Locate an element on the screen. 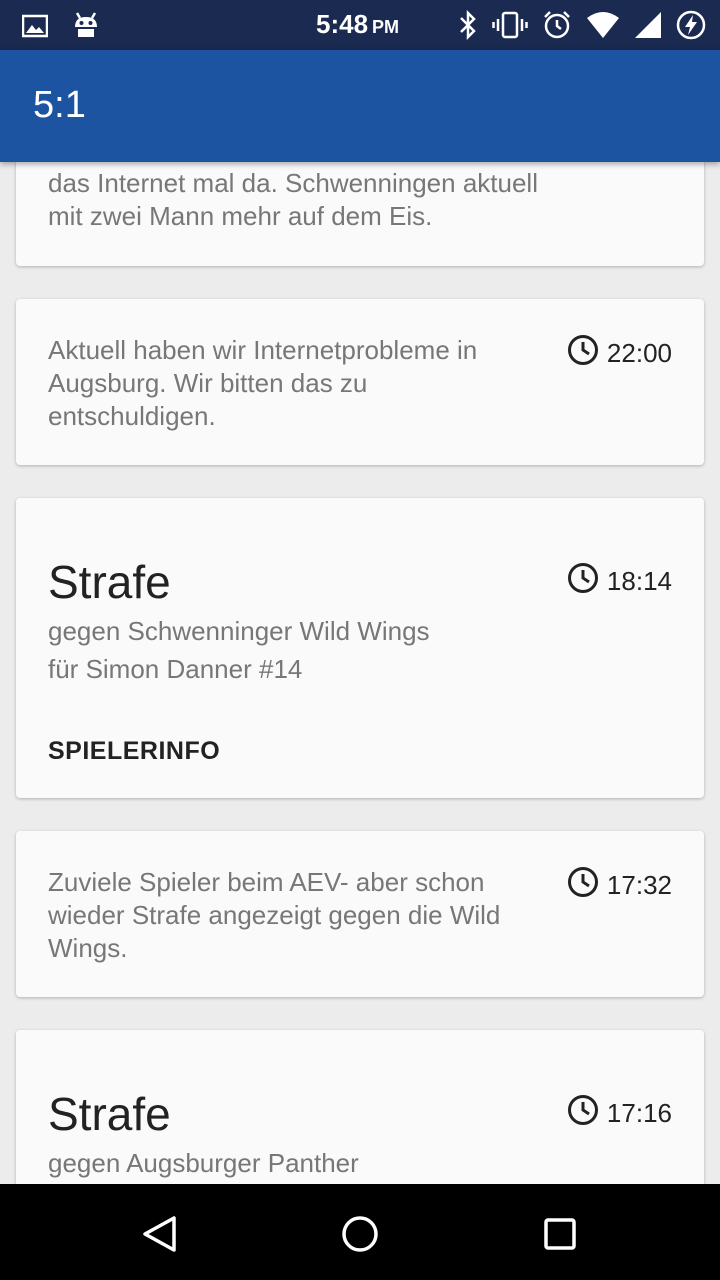 The image size is (720, 1280). recents-button is located at coordinates (560, 1234).